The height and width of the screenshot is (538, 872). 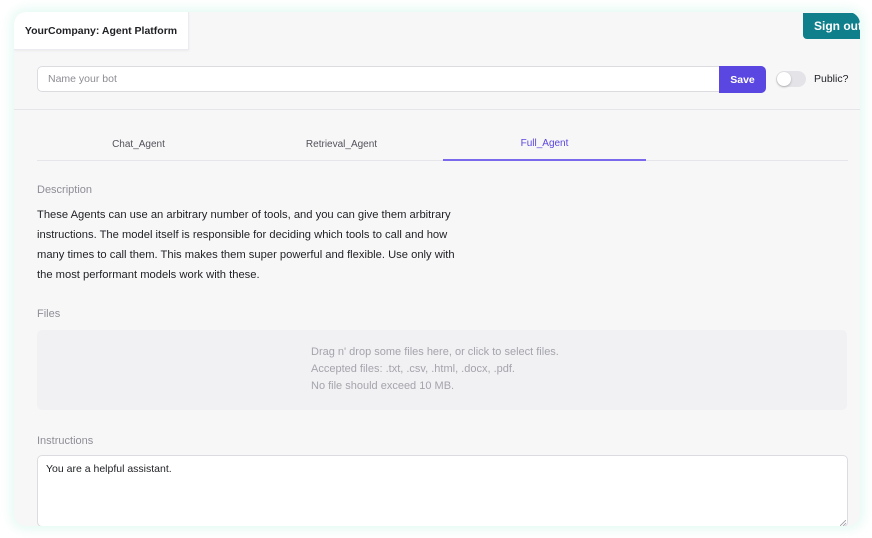 I want to click on public-toggle-knob, so click(x=784, y=79).